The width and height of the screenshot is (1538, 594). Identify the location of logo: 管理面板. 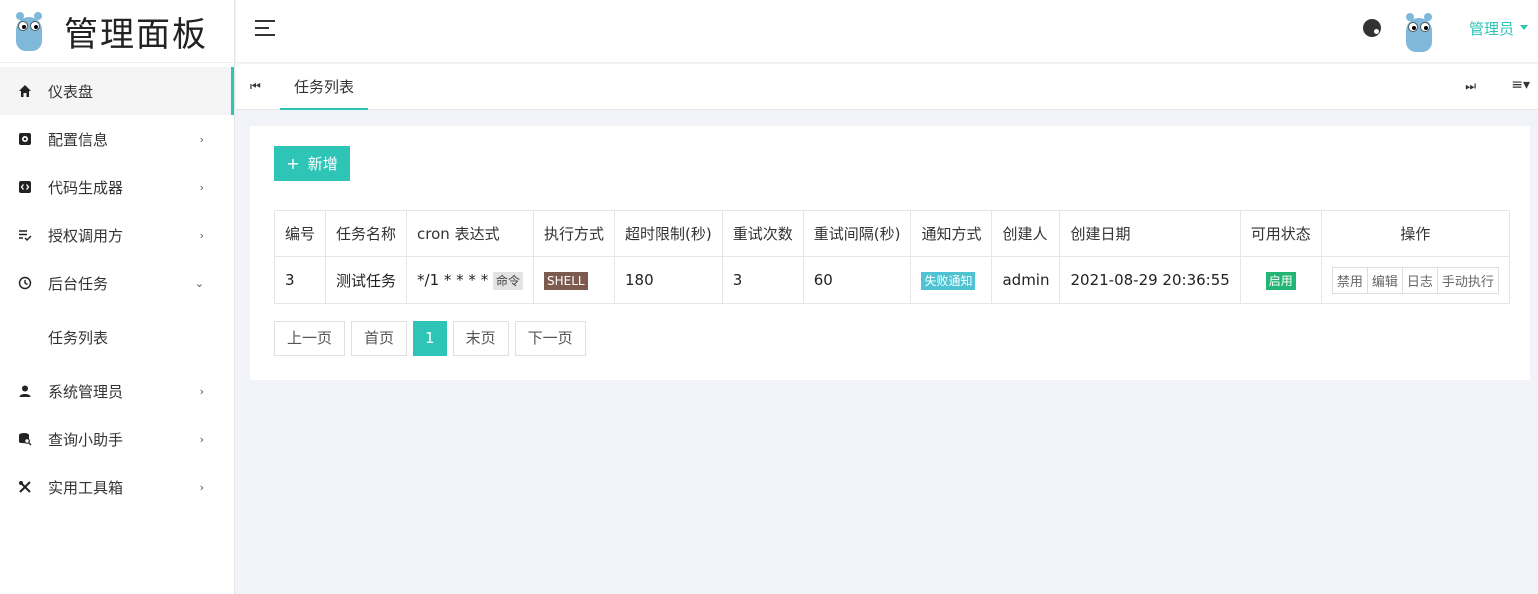
(117, 31).